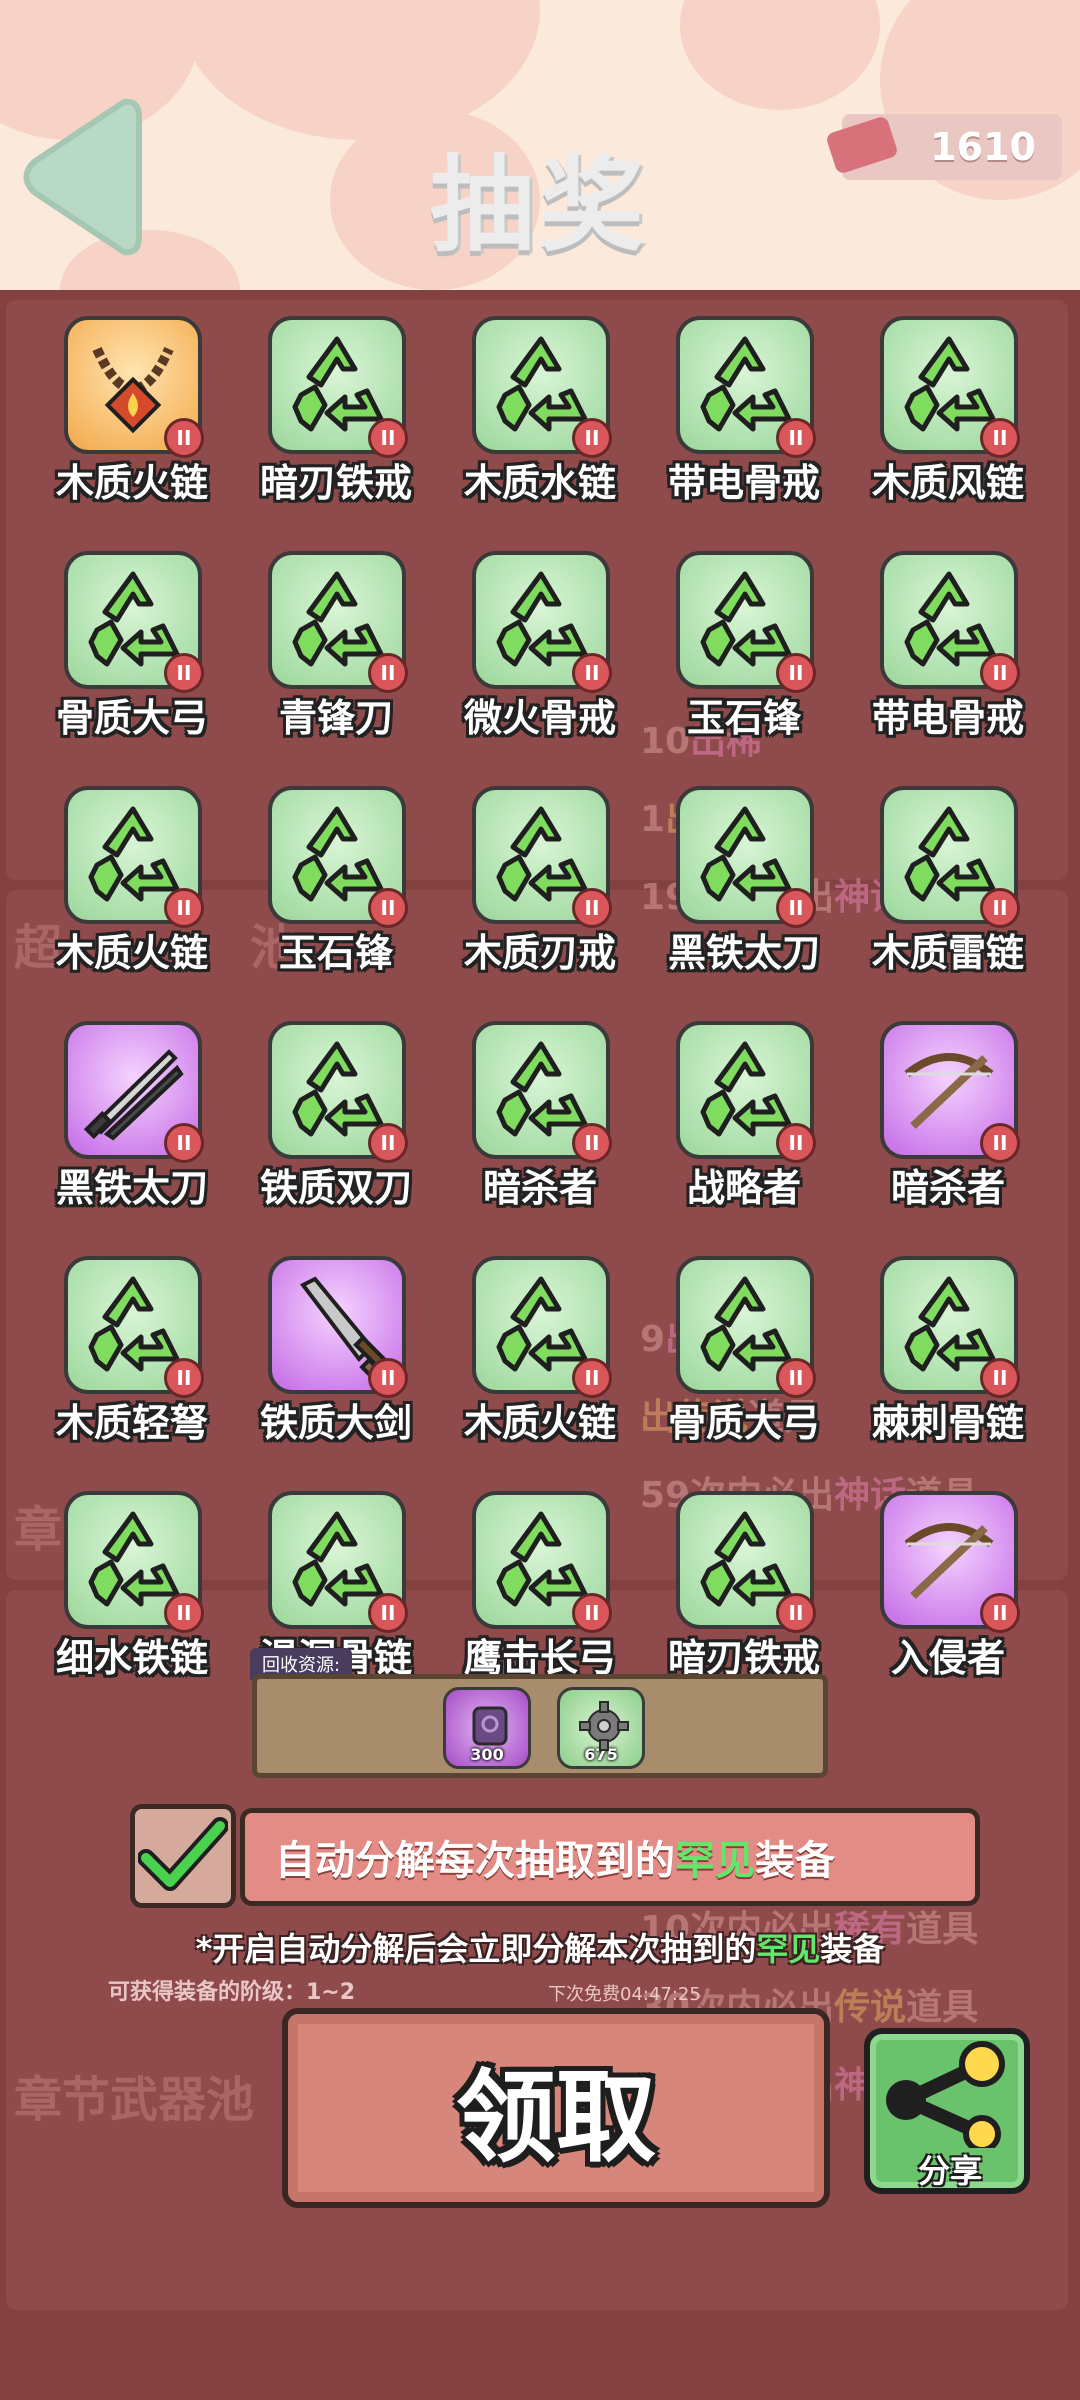 This screenshot has width=1080, height=2400. What do you see at coordinates (540, 1726) in the screenshot?
I see `recycle-box: 300 675` at bounding box center [540, 1726].